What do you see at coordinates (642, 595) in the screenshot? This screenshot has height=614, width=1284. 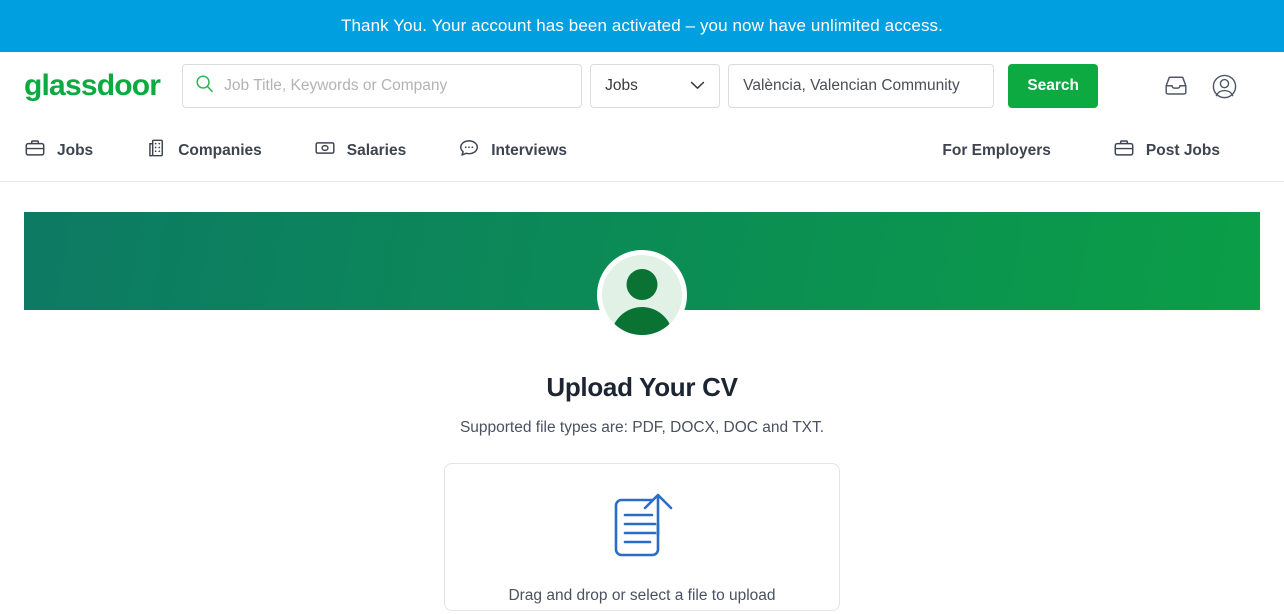 I see `dropzone-label: Drag and drop or select a file to upload` at bounding box center [642, 595].